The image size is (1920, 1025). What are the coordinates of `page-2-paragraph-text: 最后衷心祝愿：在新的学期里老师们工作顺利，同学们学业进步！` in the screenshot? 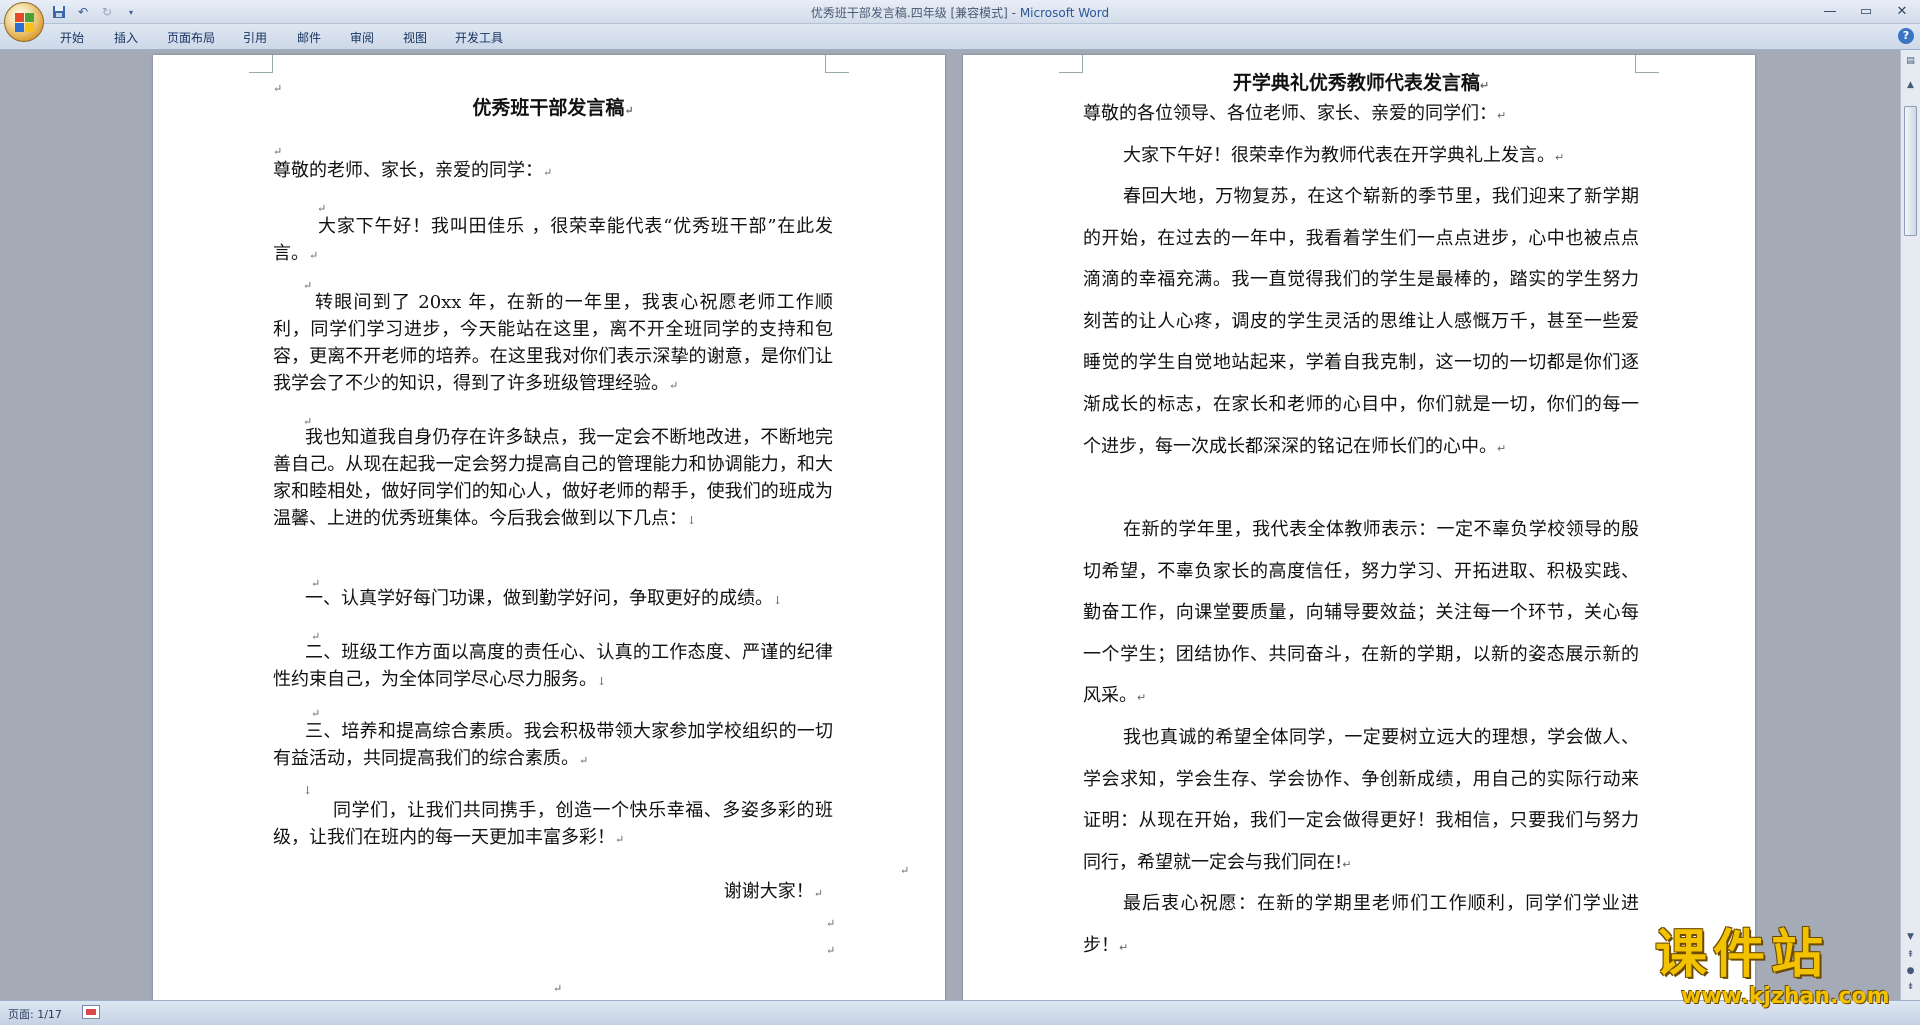 It's located at (1361, 924).